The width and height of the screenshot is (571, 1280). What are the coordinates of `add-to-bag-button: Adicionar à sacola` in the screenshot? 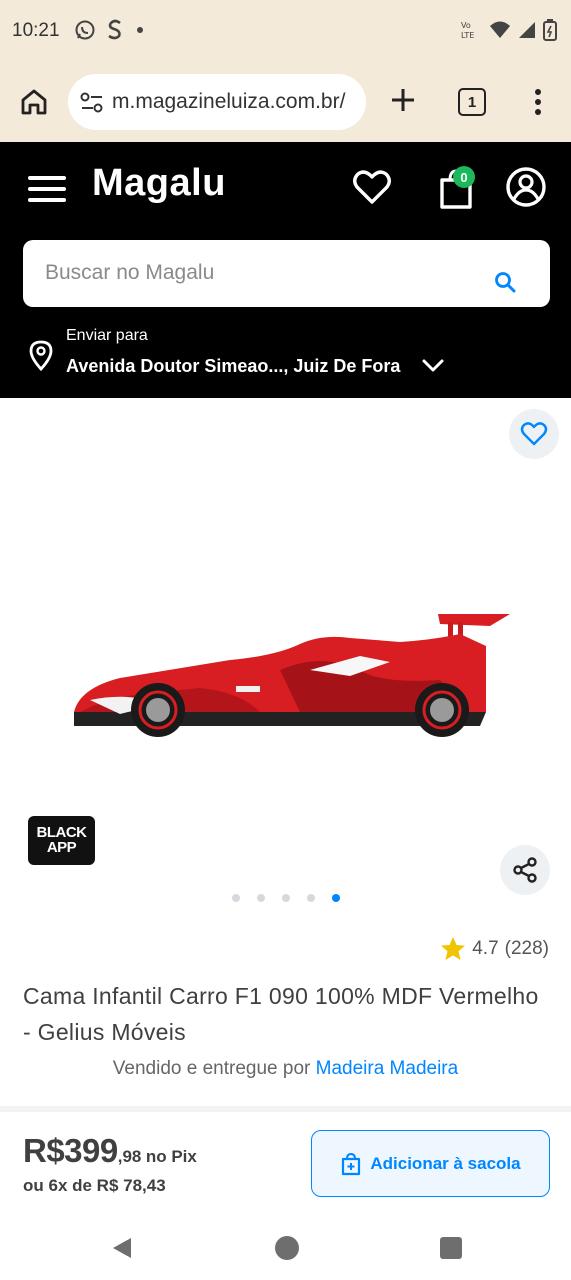 It's located at (430, 1163).